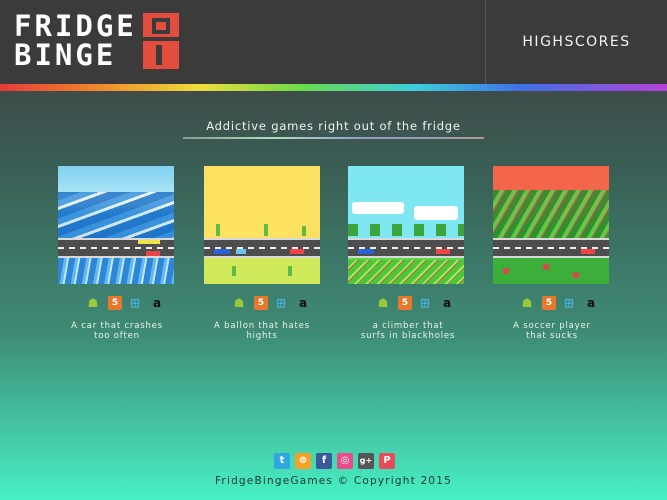 This screenshot has width=667, height=500. I want to click on game-description: a climber that surfs in blackholes, so click(408, 331).